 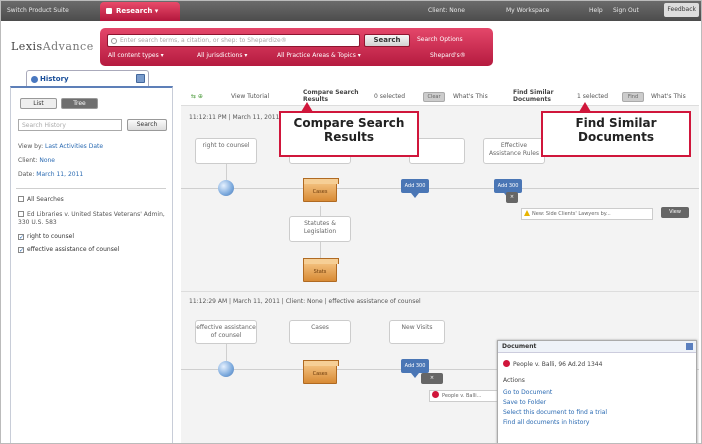 What do you see at coordinates (226, 332) in the screenshot?
I see `query-node: effective assistance of counsel` at bounding box center [226, 332].